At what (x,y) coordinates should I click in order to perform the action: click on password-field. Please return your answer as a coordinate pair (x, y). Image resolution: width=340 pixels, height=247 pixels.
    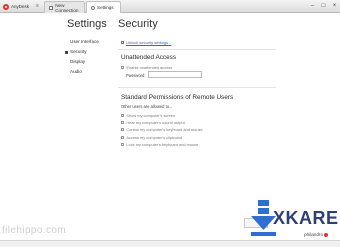
    Looking at the image, I should click on (175, 74).